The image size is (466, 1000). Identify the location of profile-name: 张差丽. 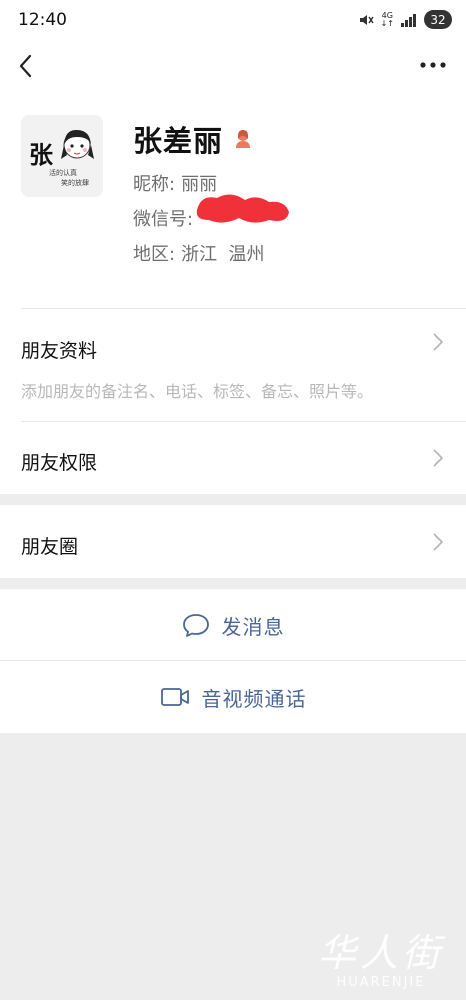
(178, 141).